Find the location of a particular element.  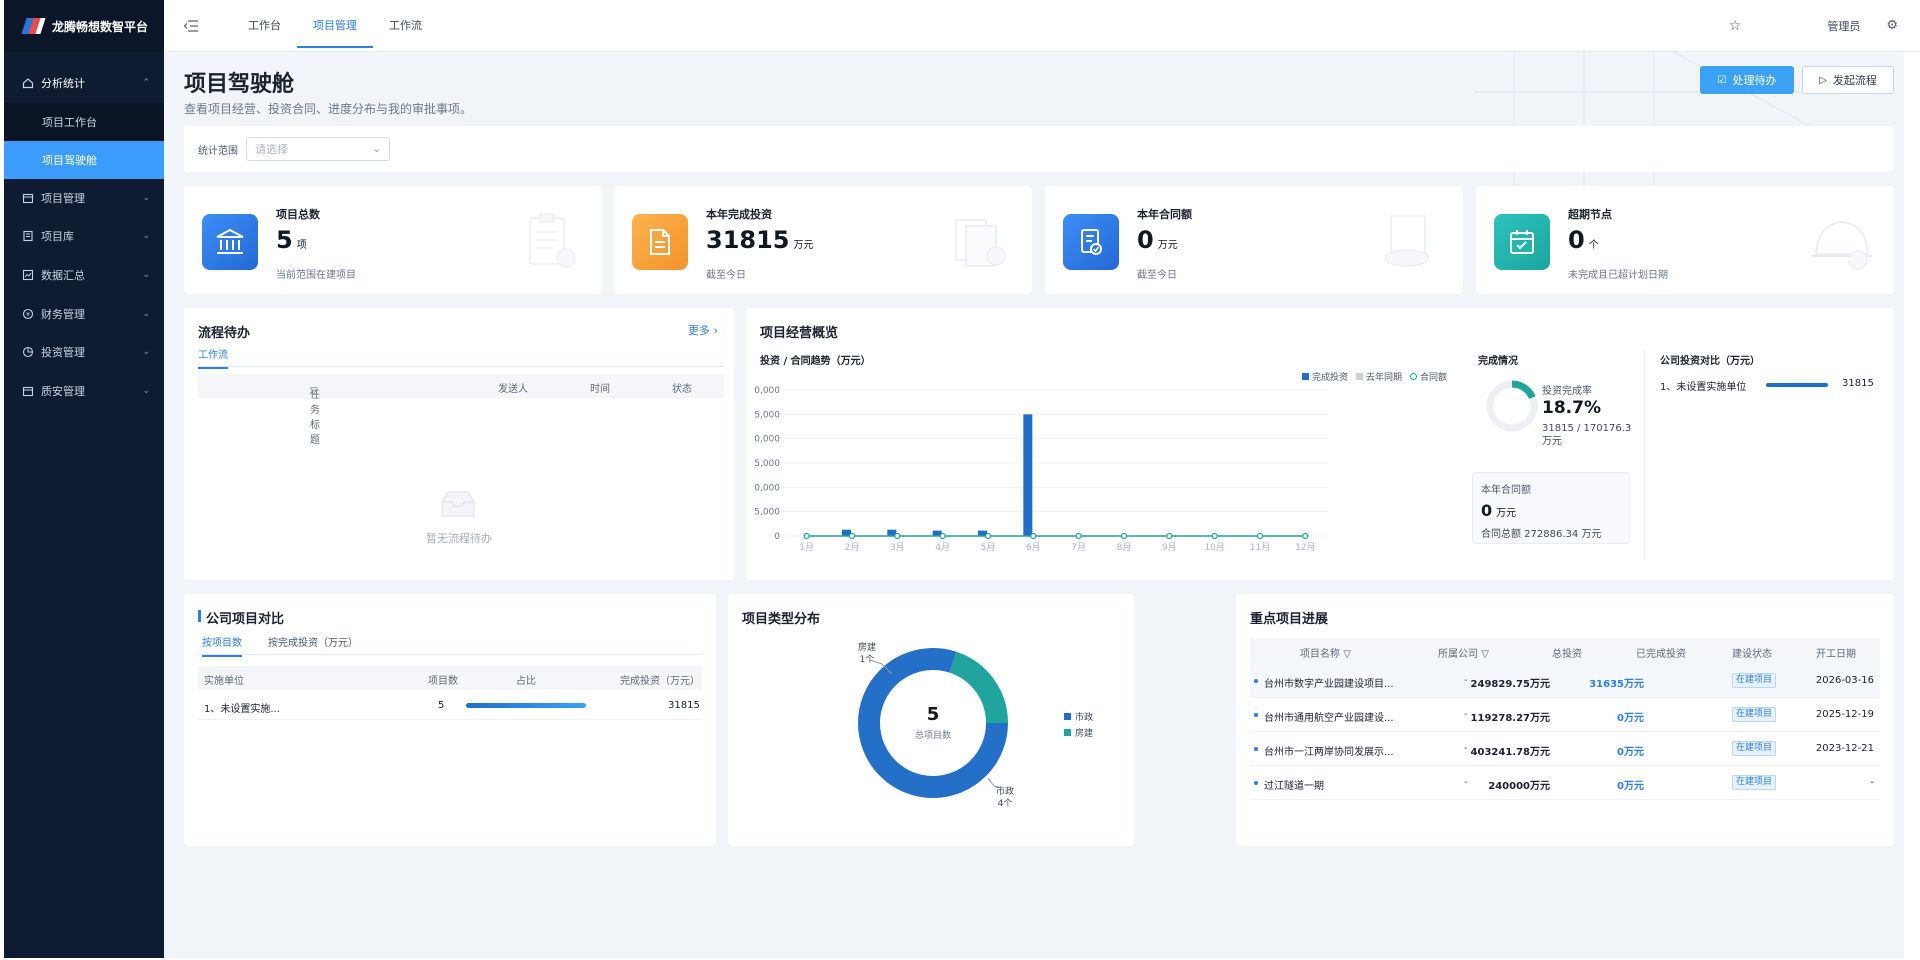

sidebar-item-investment: 投资管理 ⌄ is located at coordinates (84, 352).